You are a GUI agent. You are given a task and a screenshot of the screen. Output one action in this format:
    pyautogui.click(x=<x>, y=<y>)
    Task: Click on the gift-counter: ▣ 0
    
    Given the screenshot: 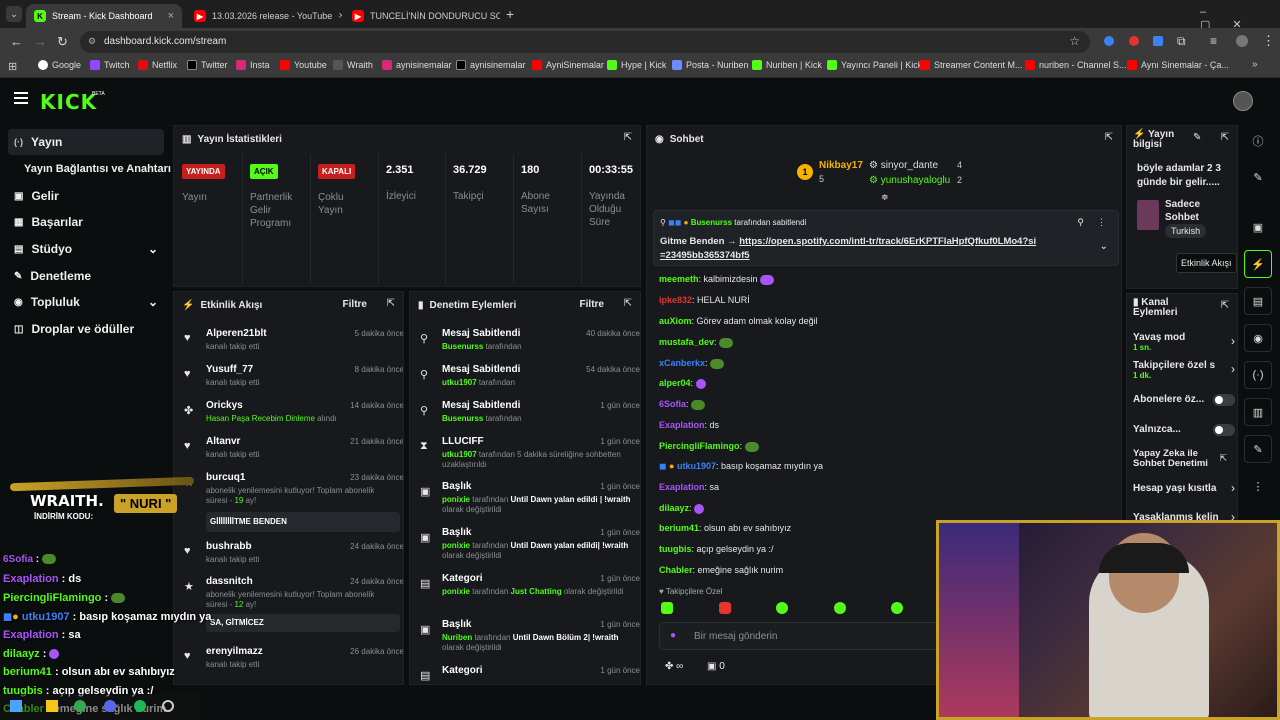 What is the action you would take?
    pyautogui.click(x=716, y=666)
    